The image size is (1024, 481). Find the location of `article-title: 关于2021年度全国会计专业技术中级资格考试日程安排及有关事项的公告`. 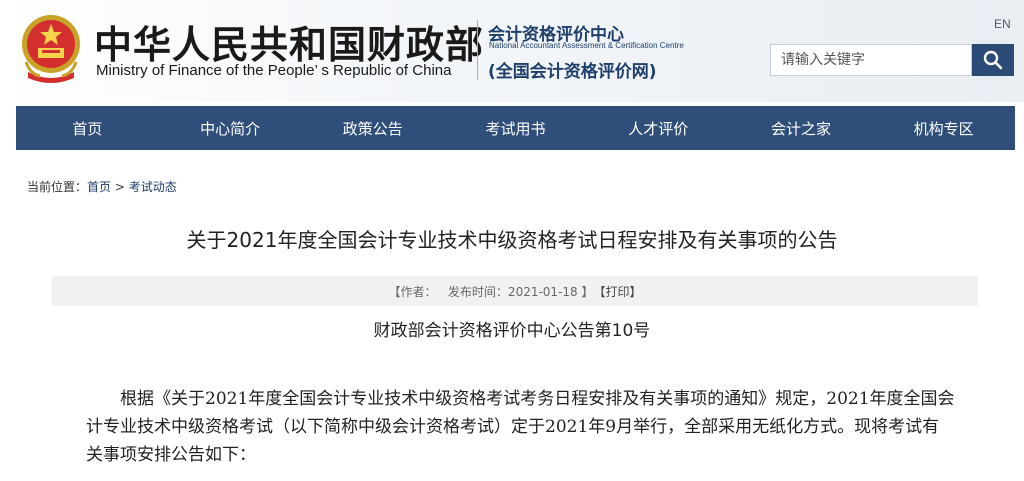

article-title: 关于2021年度全国会计专业技术中级资格考试日程安排及有关事项的公告 is located at coordinates (512, 240).